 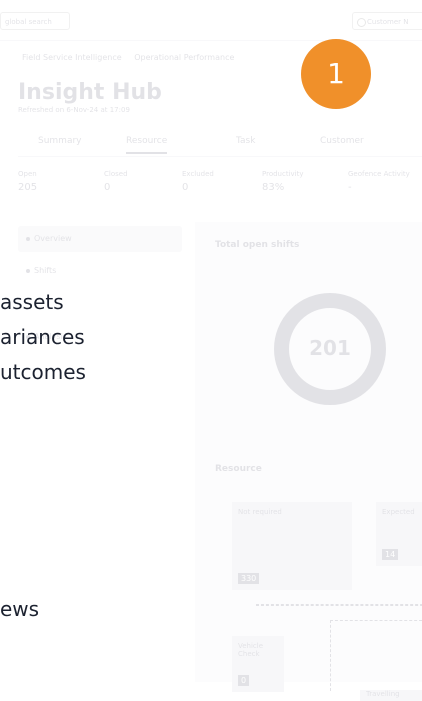 What do you see at coordinates (258, 664) in the screenshot?
I see `resource-box-vehicle-check: Vehicle Check 0` at bounding box center [258, 664].